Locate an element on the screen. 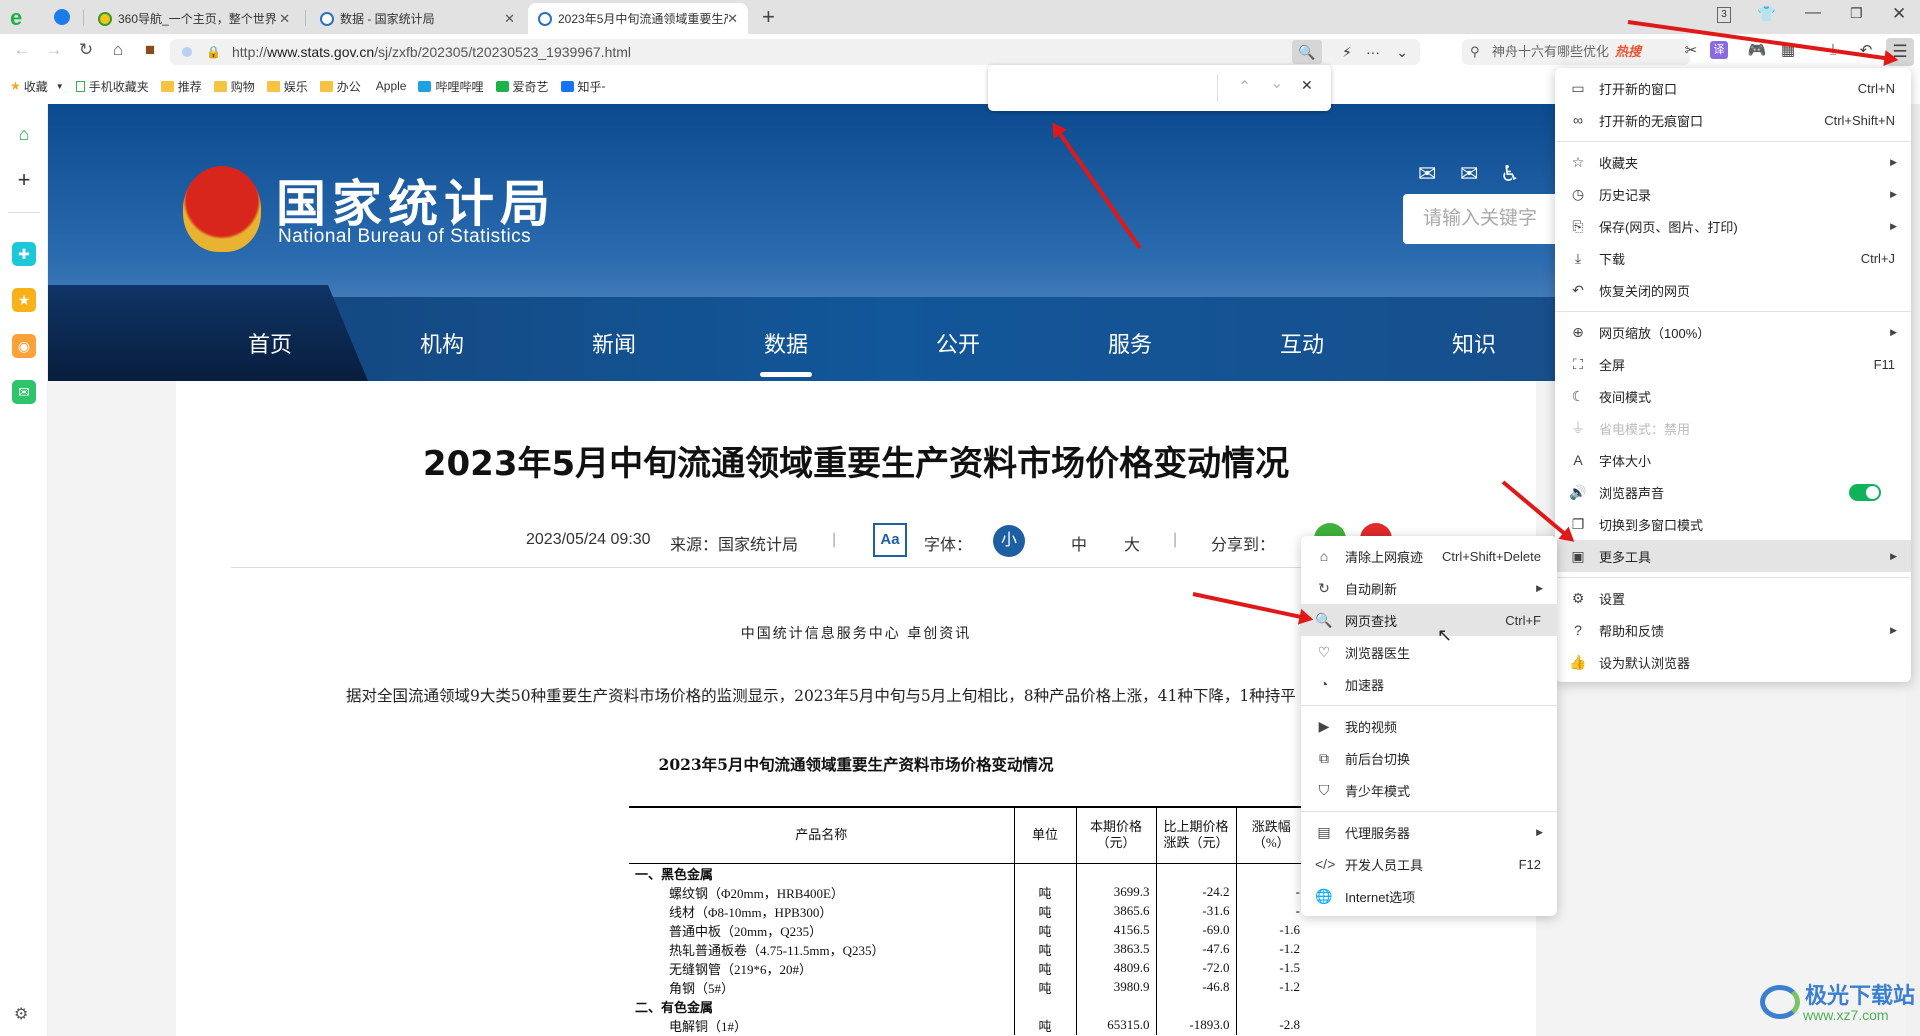  health-app-icon: ✚ is located at coordinates (24, 254).